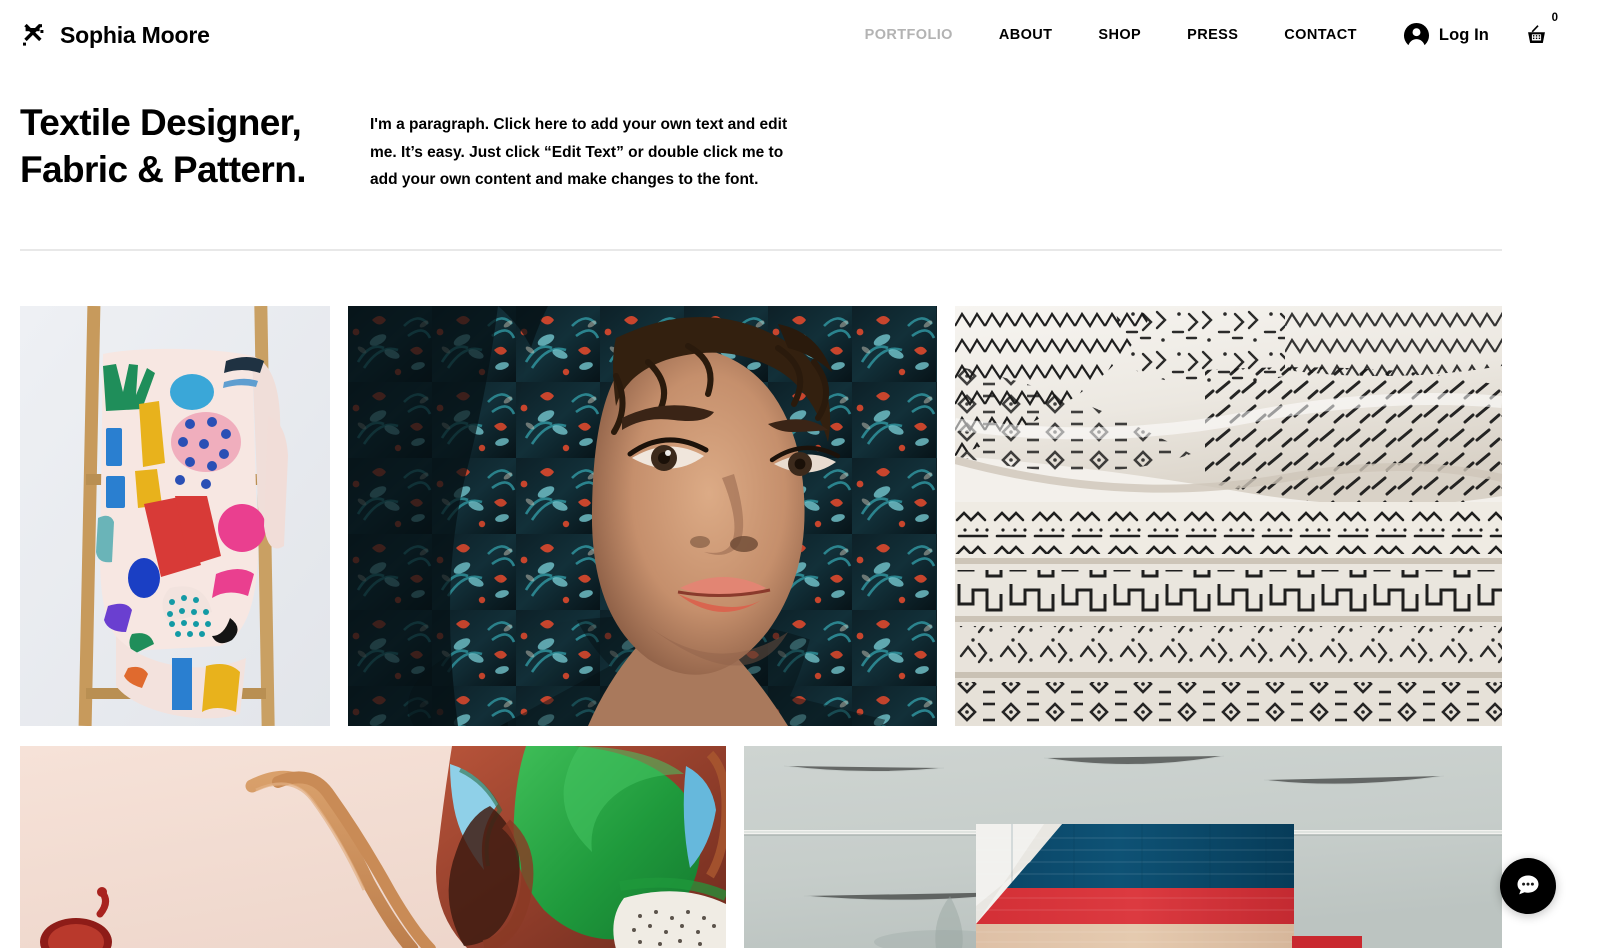 Image resolution: width=1600 pixels, height=948 pixels. I want to click on gallery-item-hanging-blanket, so click(1123, 847).